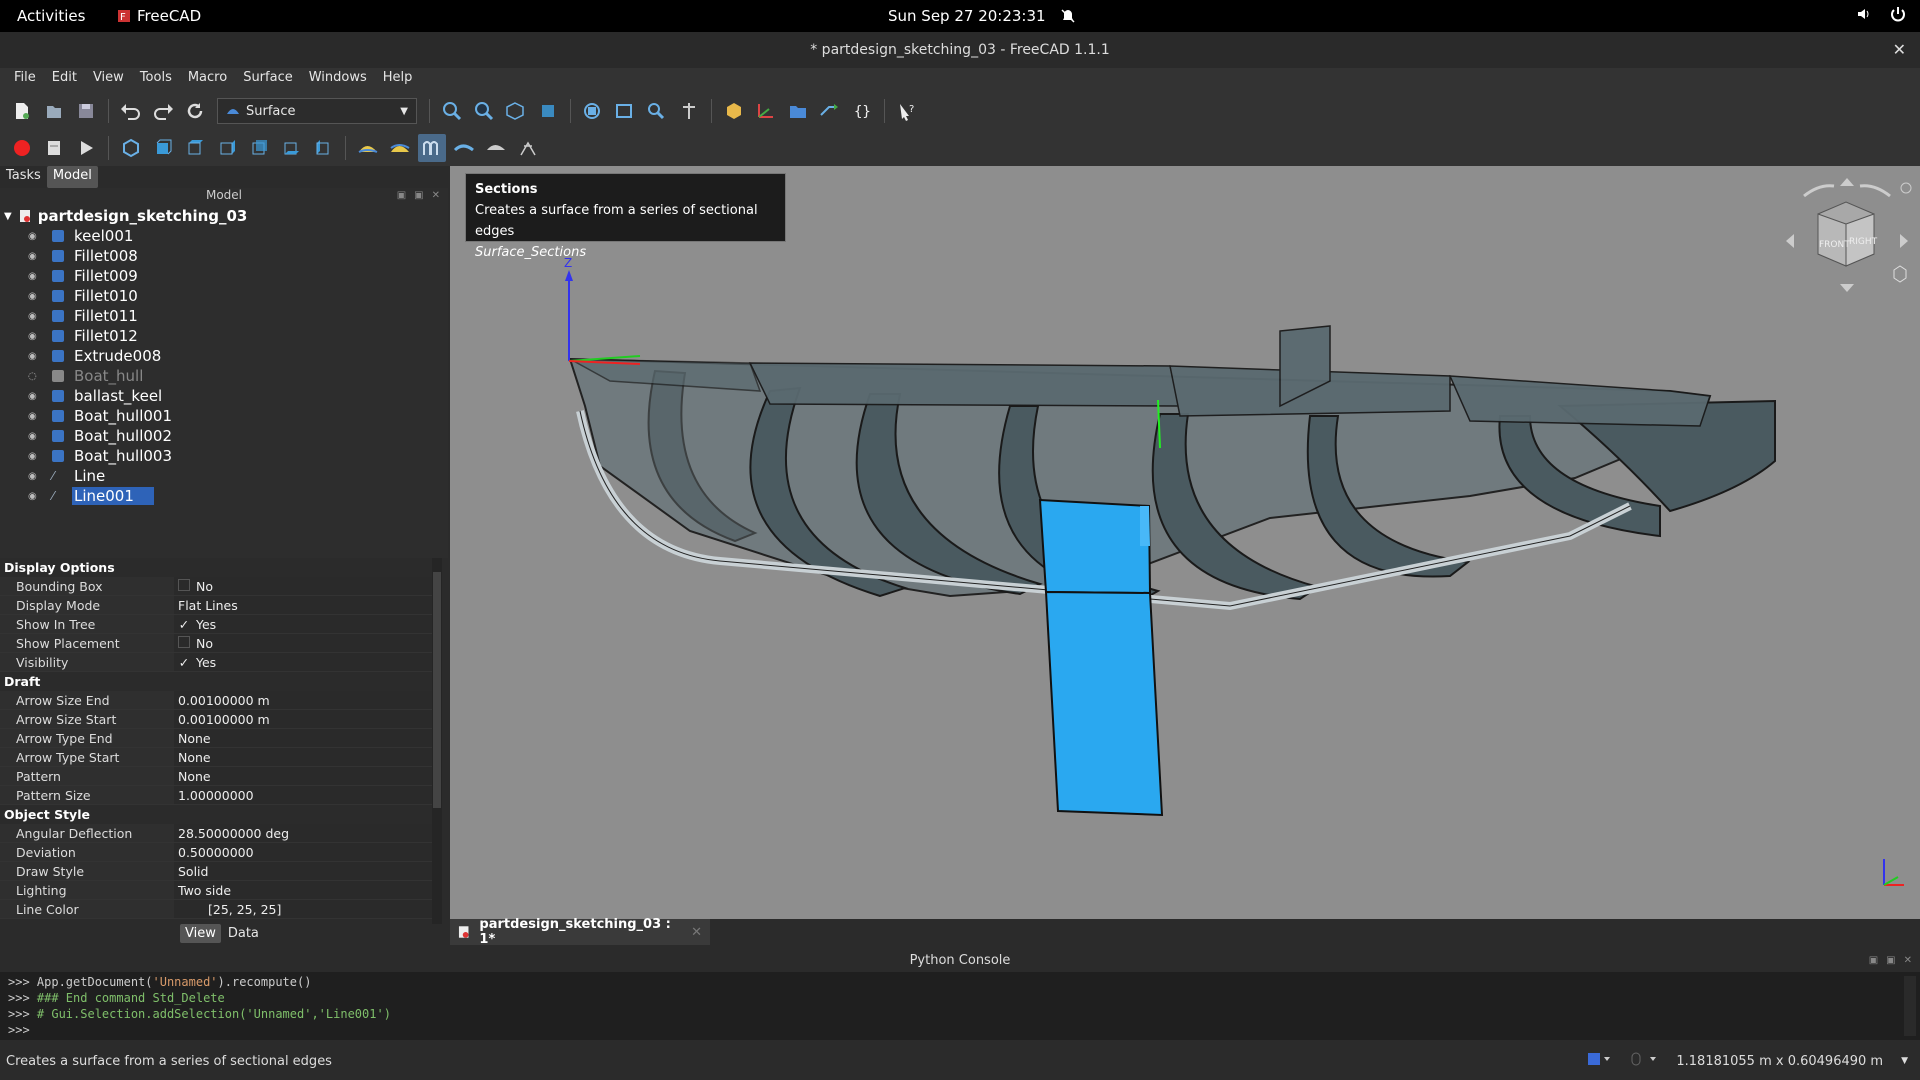 Image resolution: width=1920 pixels, height=1080 pixels. I want to click on tree-item: ◉ Fillet011, so click(224, 316).